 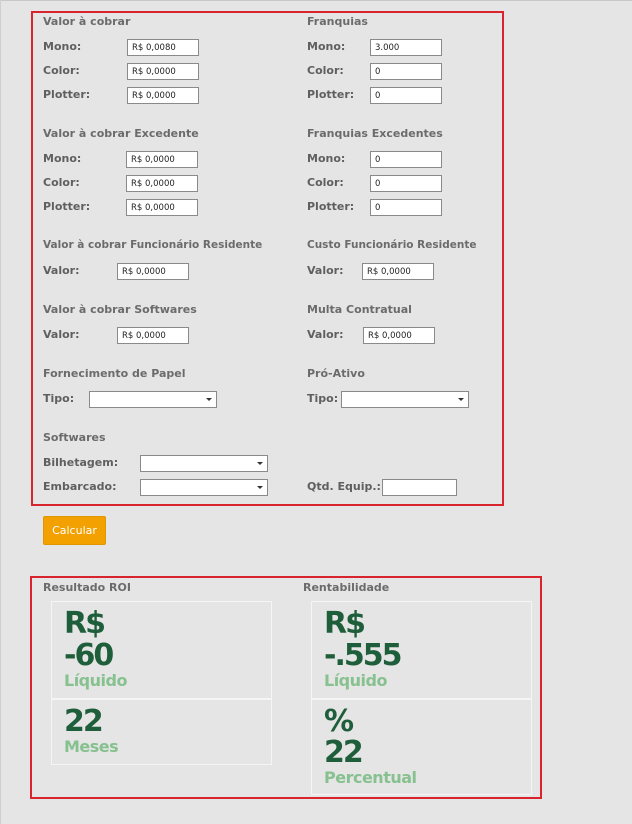 What do you see at coordinates (163, 47) in the screenshot?
I see `valor-cobrar-mono-input` at bounding box center [163, 47].